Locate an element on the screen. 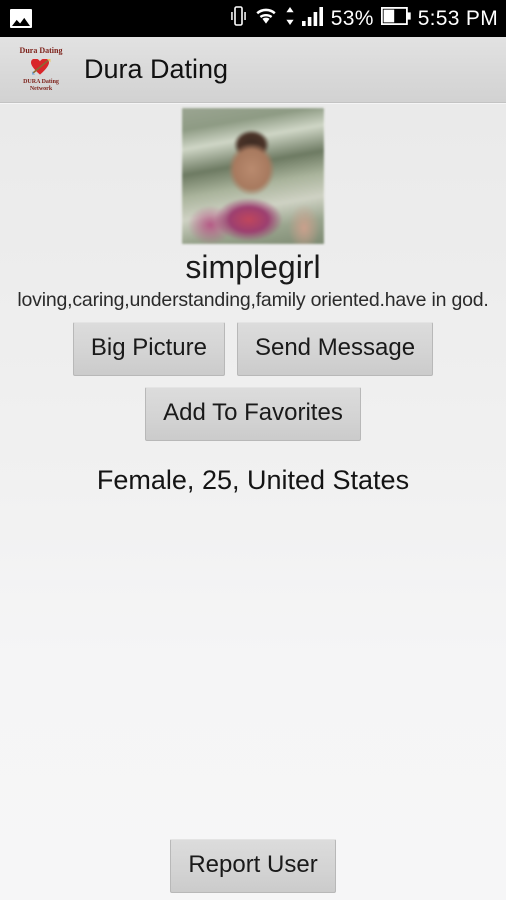  app-logo-bottom-line2: Network is located at coordinates (41, 88).